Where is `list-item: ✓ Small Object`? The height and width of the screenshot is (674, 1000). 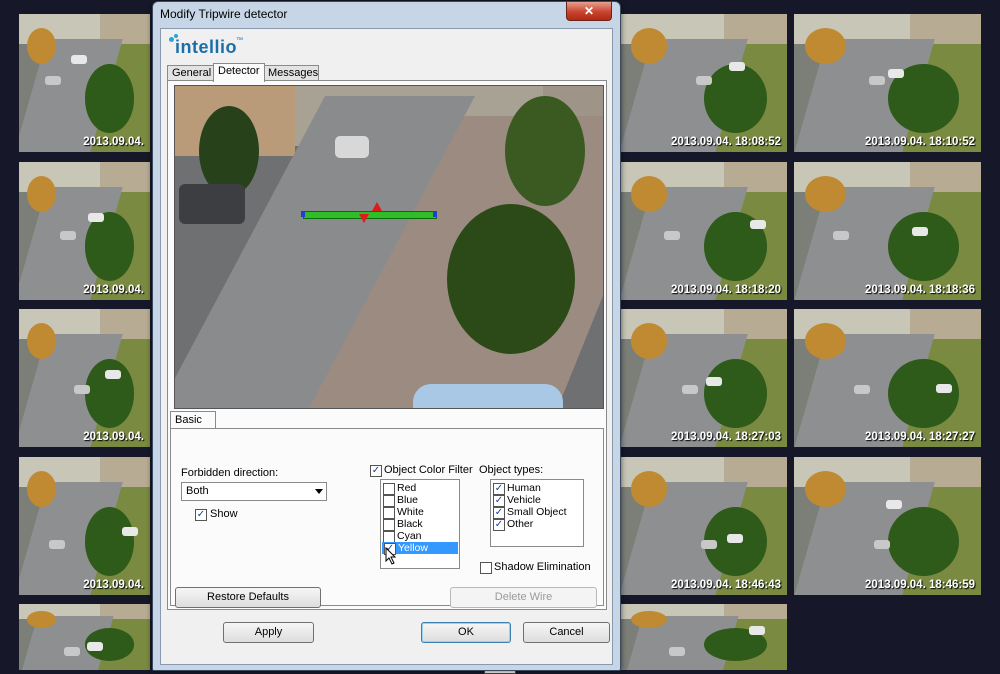
list-item: ✓ Small Object is located at coordinates (537, 512).